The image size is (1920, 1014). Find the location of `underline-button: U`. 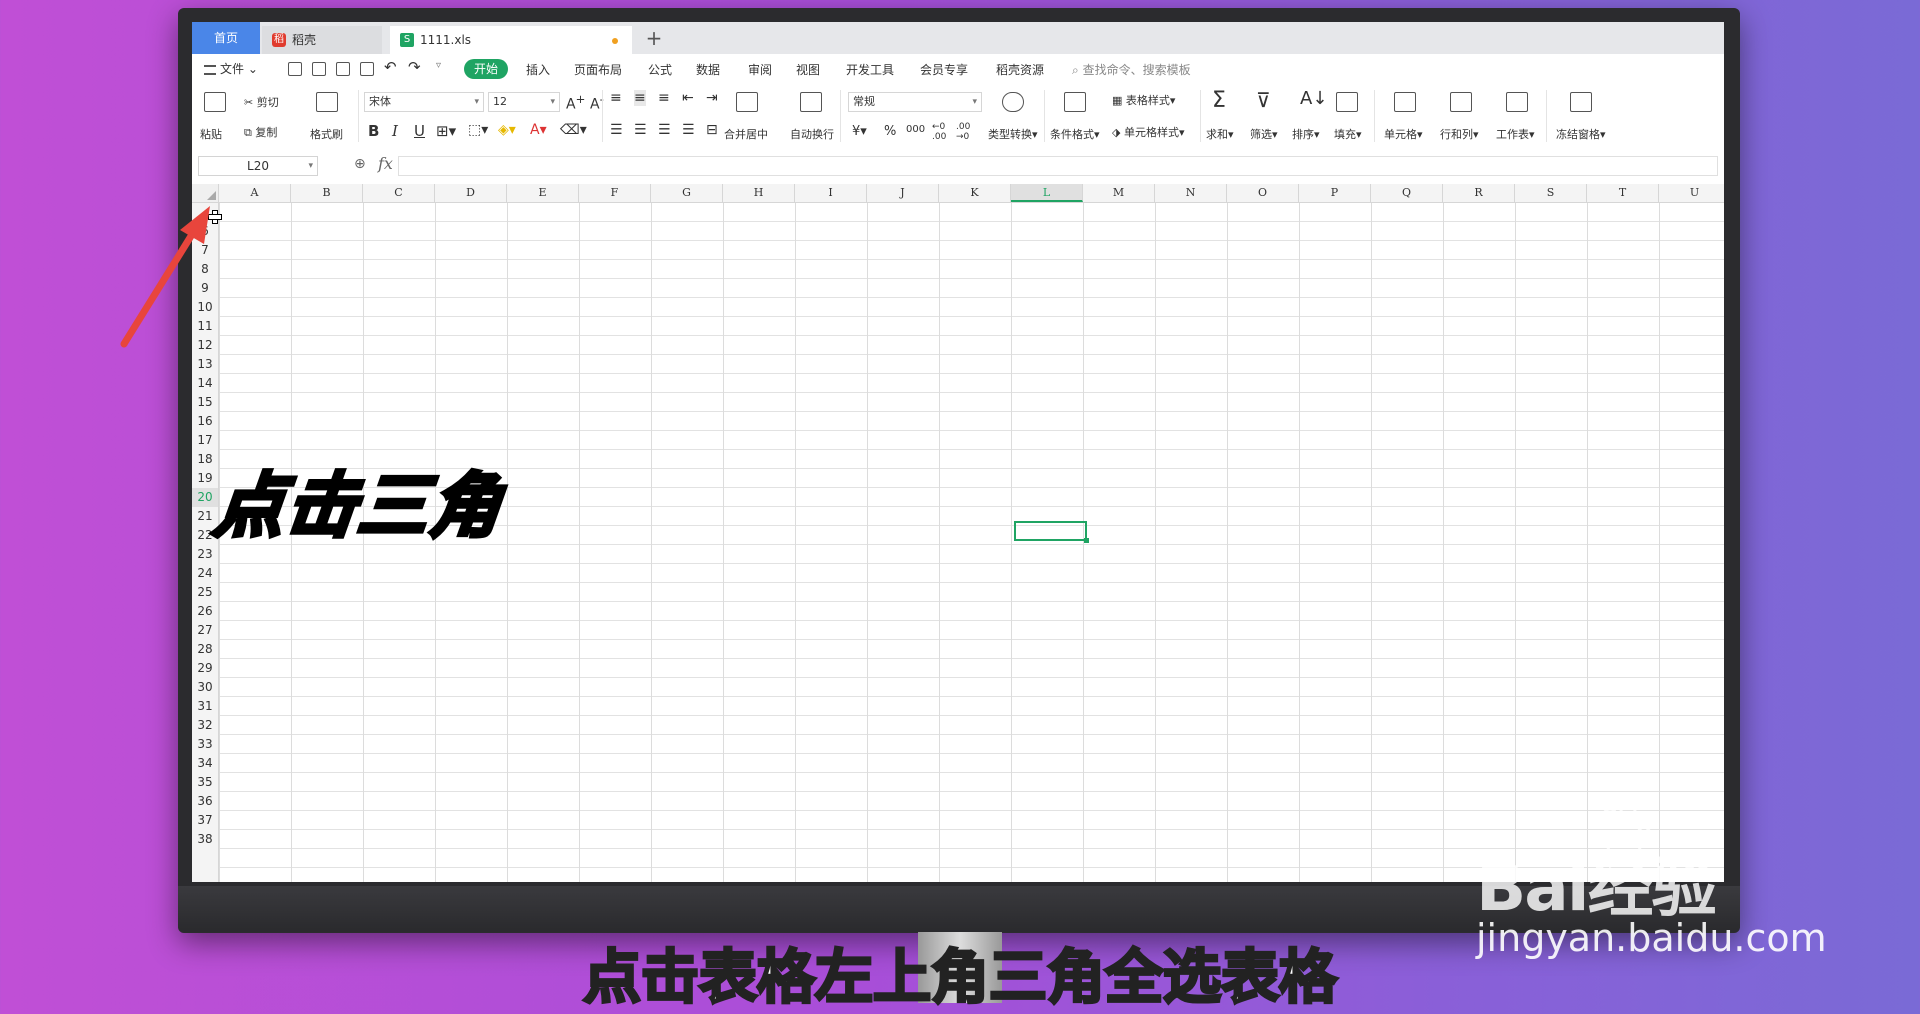

underline-button: U is located at coordinates (419, 131).